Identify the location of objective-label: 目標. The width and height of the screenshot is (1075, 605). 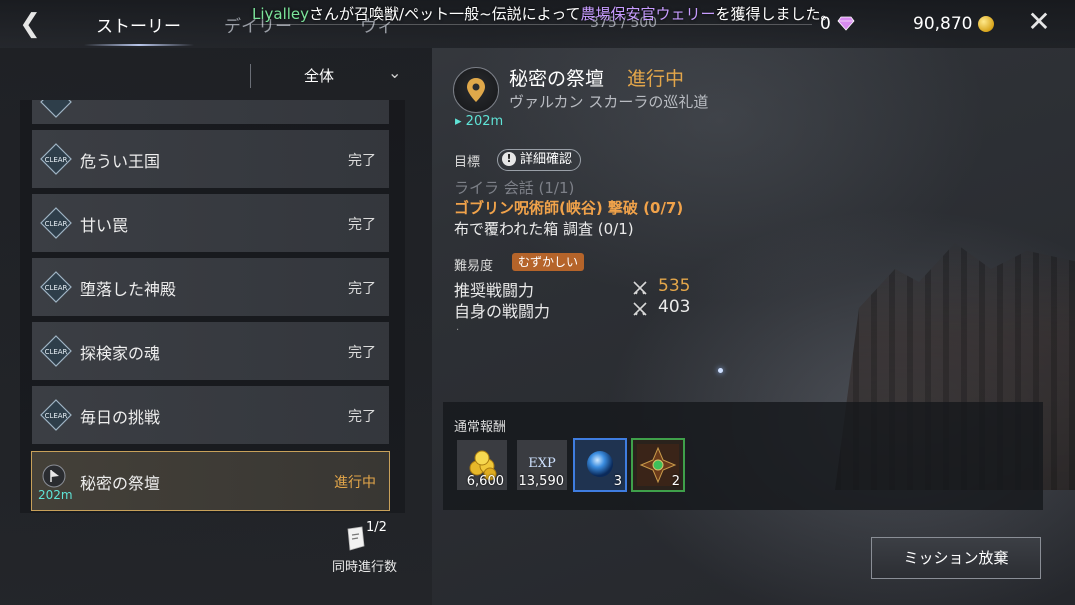
(467, 162).